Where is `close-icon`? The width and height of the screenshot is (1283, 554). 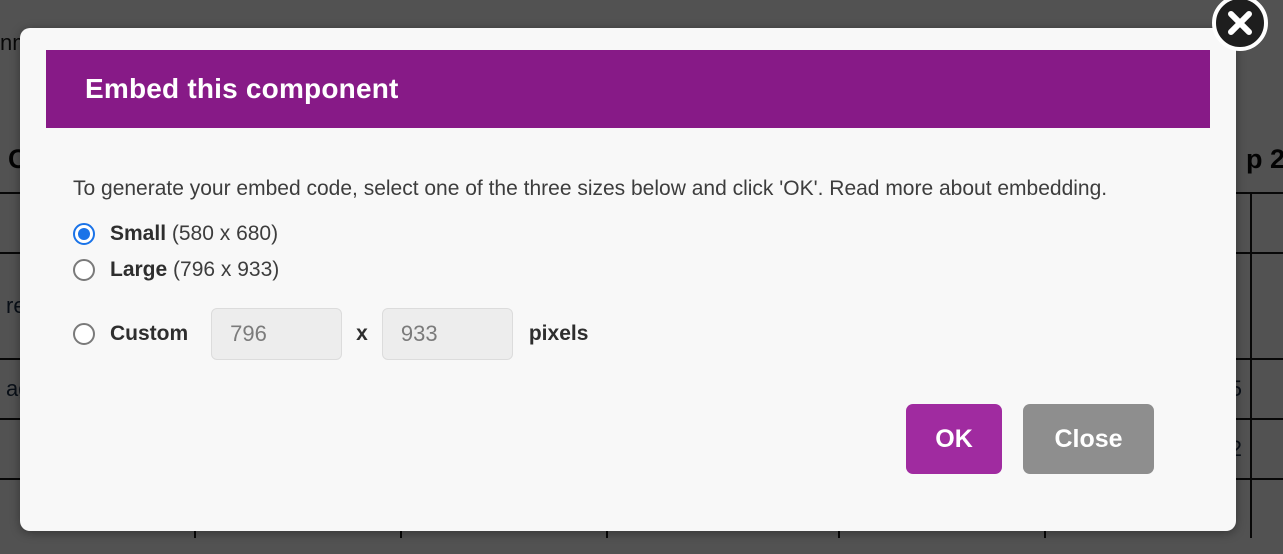
close-icon is located at coordinates (1240, 25).